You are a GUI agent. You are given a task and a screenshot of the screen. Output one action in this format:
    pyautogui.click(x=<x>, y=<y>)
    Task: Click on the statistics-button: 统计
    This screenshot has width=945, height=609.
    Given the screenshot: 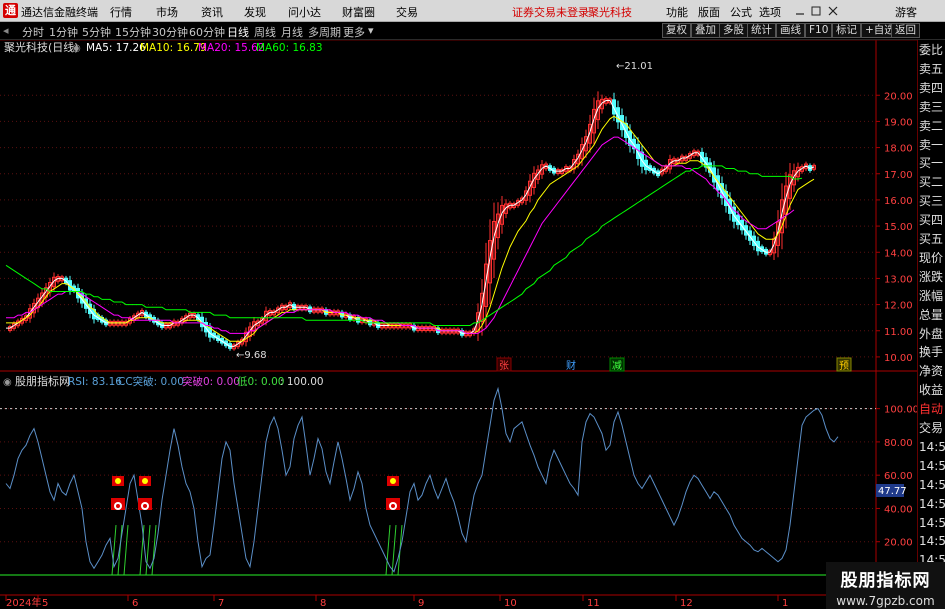 What is the action you would take?
    pyautogui.click(x=761, y=30)
    